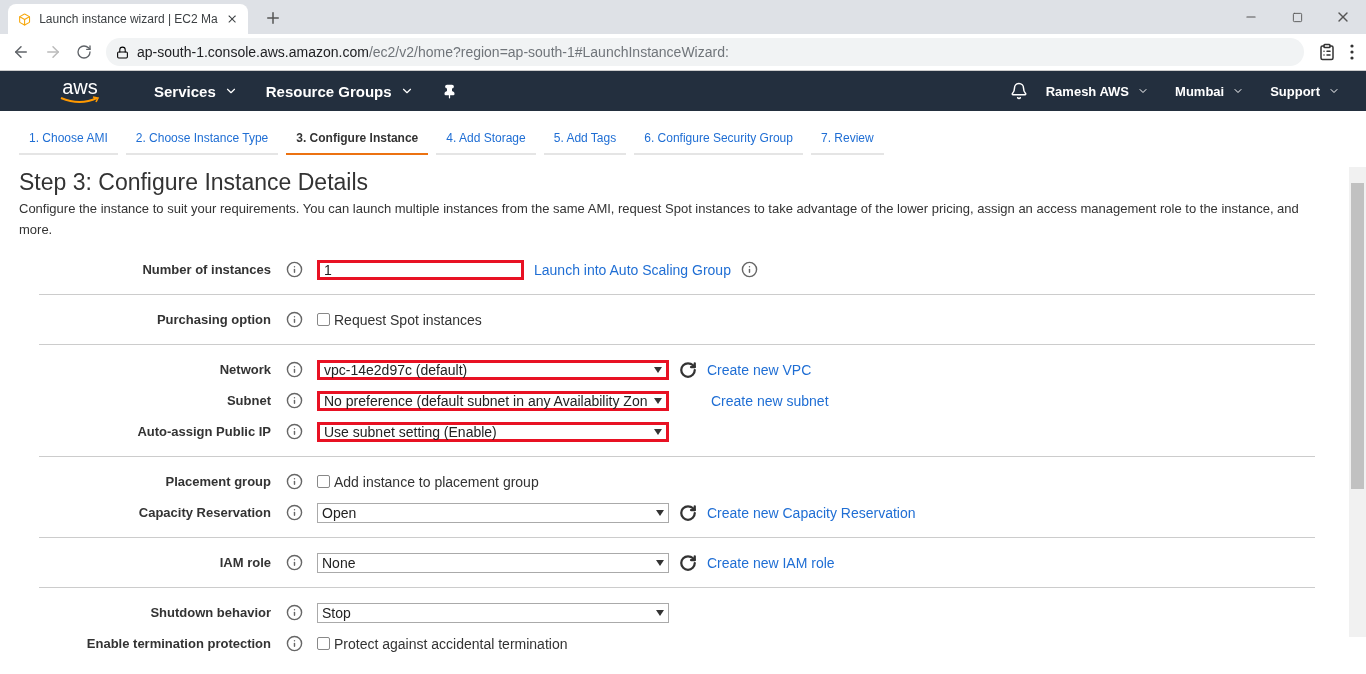 This screenshot has height=674, width=1366. Describe the element at coordinates (493, 369) in the screenshot. I see `select-dropdown: vpc-14e2d97c (default)` at that location.